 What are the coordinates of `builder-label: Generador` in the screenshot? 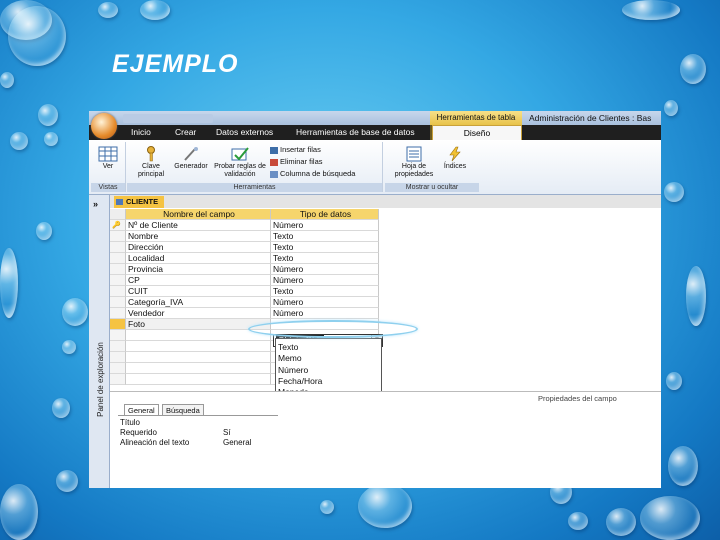 It's located at (191, 166).